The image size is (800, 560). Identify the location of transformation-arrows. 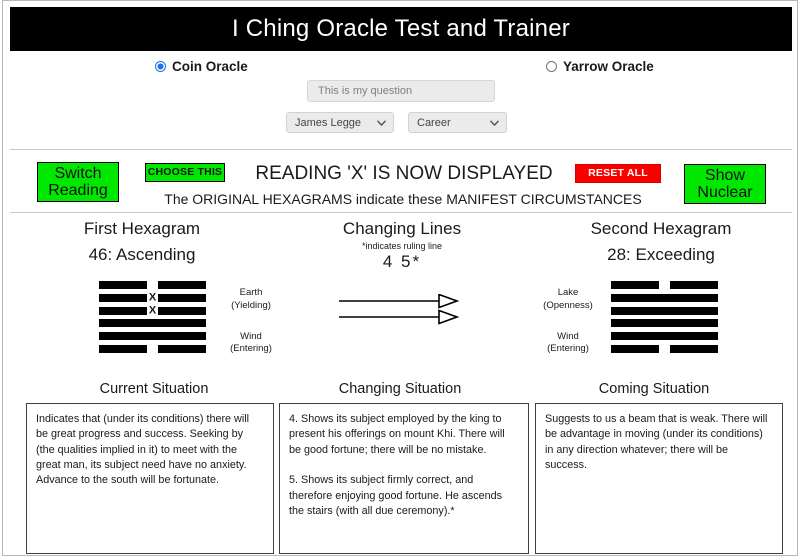
(402, 320).